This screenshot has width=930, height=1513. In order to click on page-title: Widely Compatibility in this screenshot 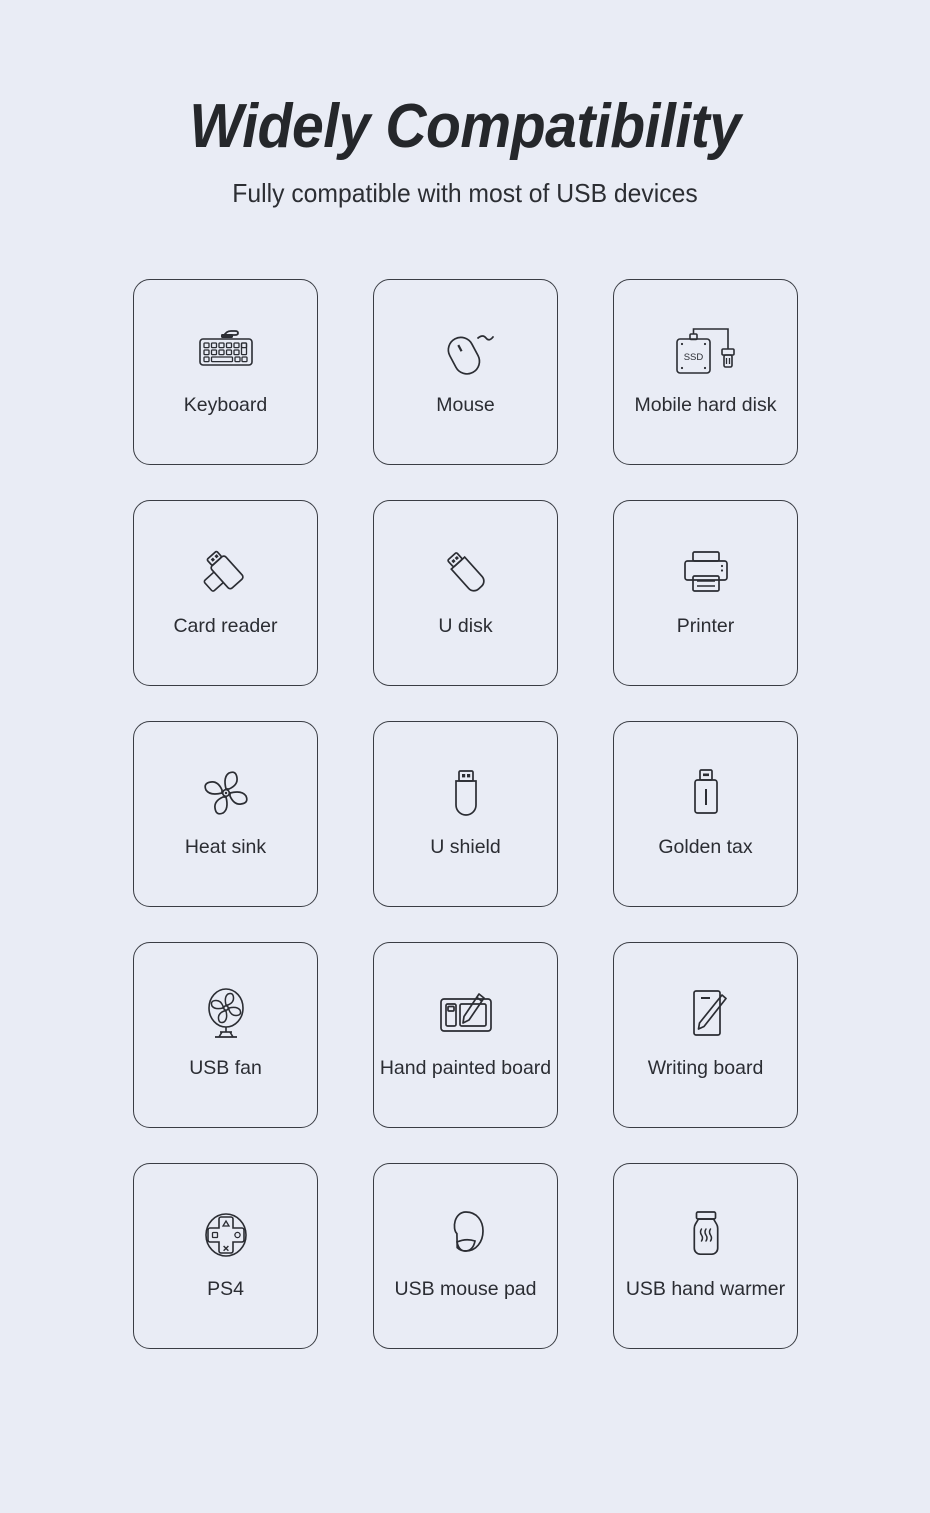, I will do `click(465, 126)`.